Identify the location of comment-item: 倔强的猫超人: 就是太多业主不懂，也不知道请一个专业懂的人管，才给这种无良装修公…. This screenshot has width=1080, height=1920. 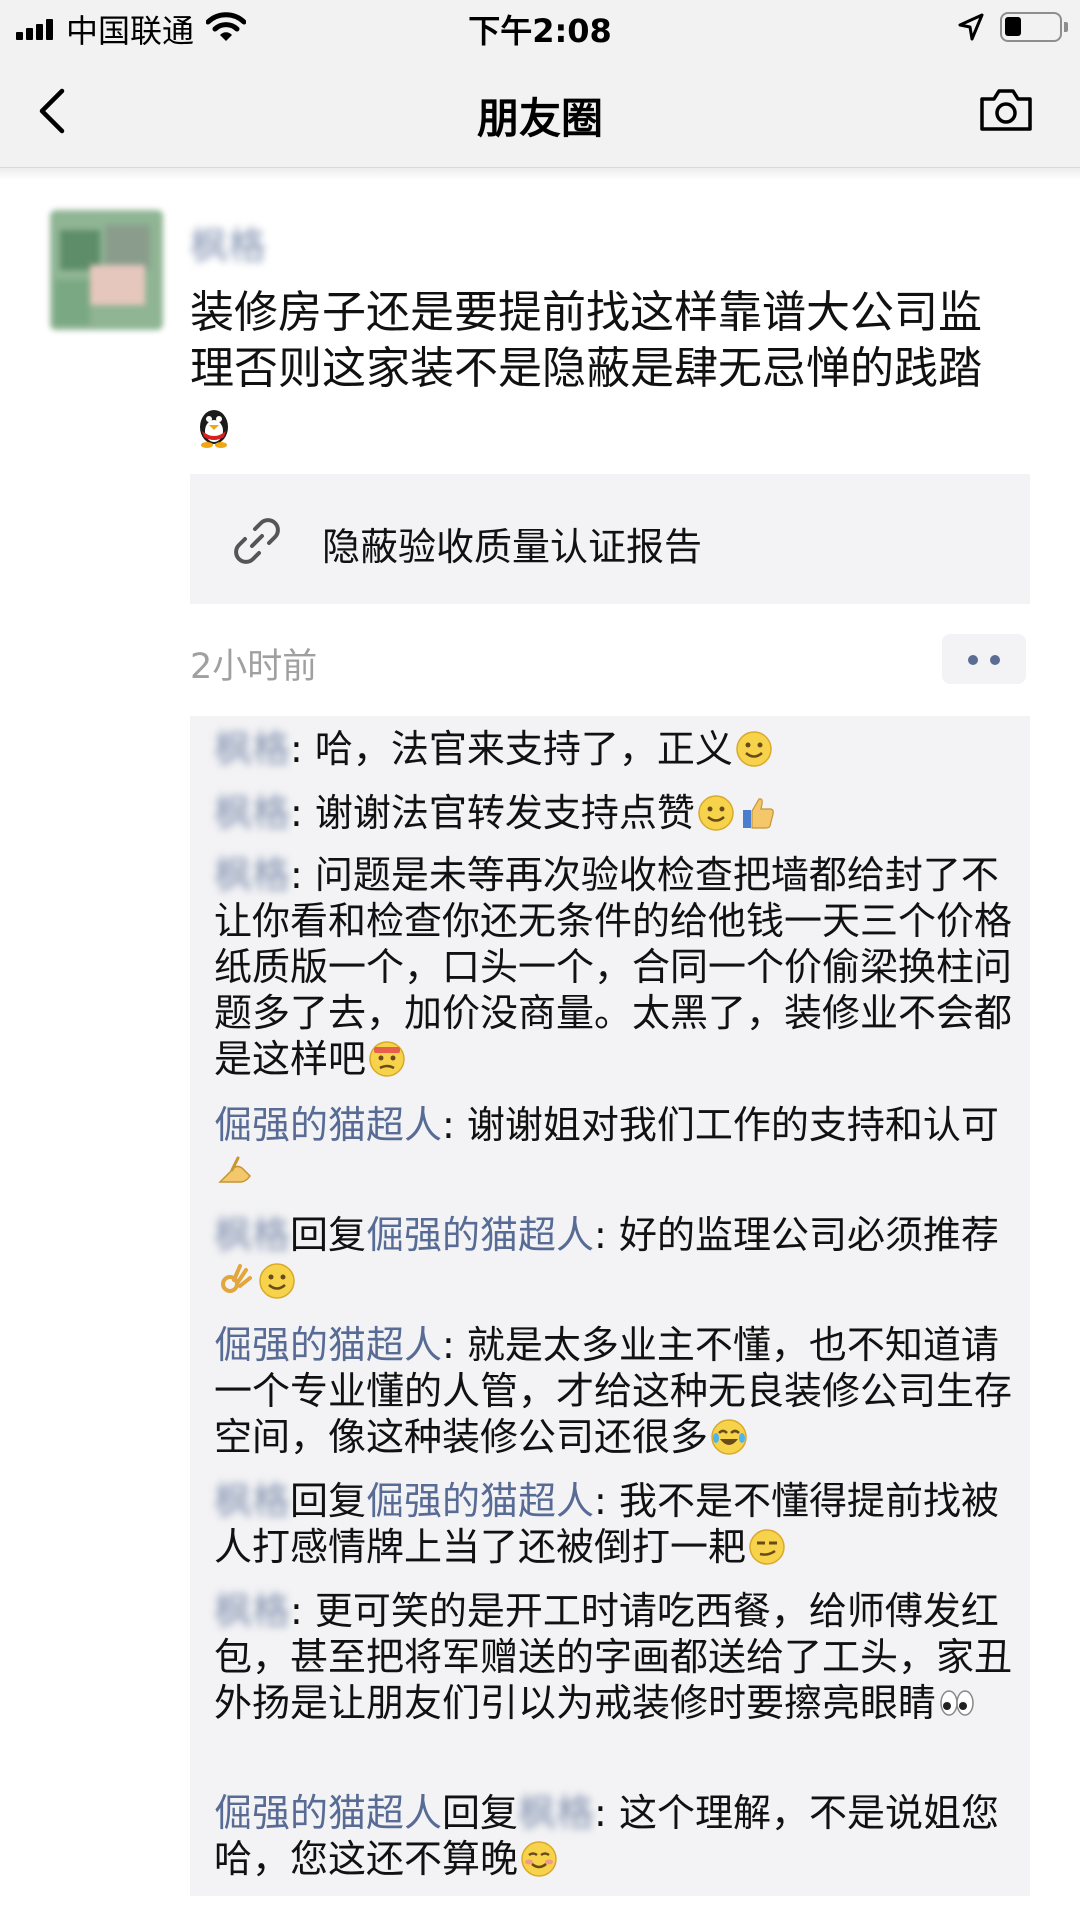
(614, 1391).